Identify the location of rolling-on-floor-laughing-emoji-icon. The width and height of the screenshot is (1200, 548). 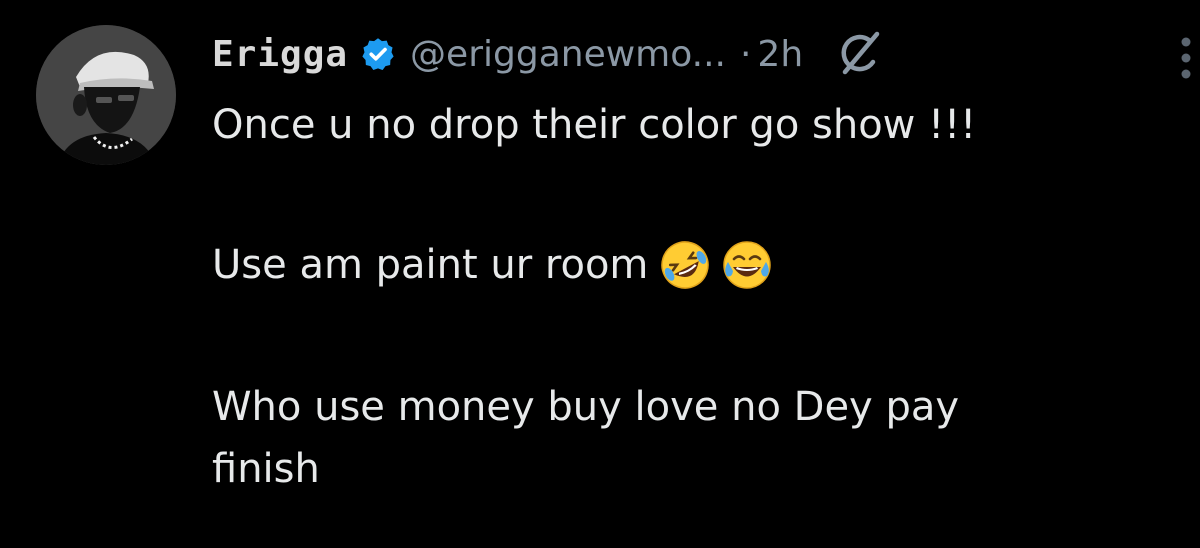
(685, 265).